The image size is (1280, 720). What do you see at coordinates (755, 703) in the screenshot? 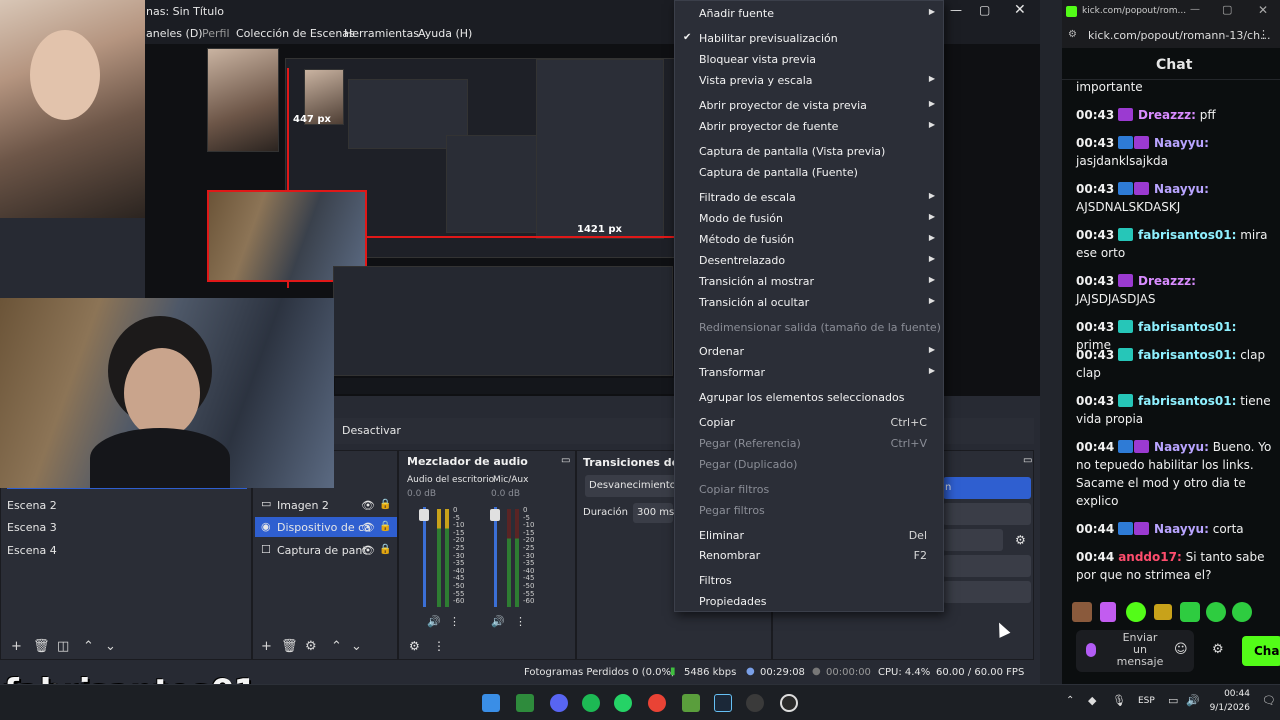
I see `obs-app-icon` at bounding box center [755, 703].